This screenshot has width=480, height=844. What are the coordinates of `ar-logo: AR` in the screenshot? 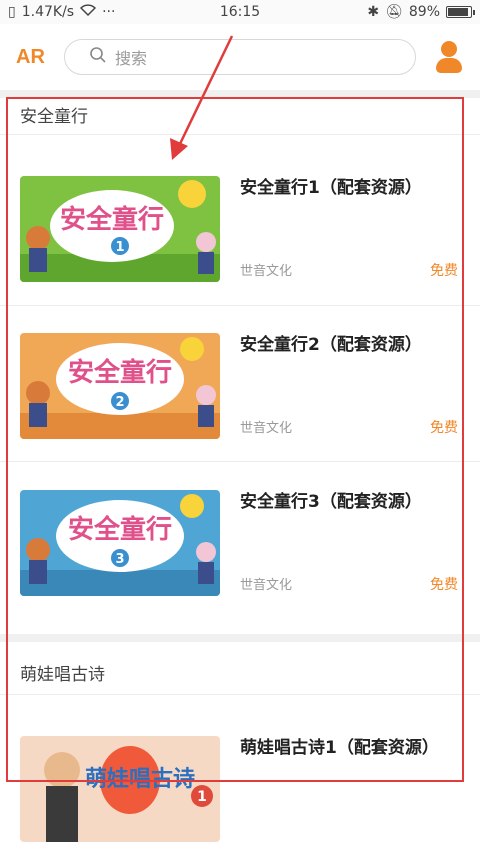 It's located at (36, 57).